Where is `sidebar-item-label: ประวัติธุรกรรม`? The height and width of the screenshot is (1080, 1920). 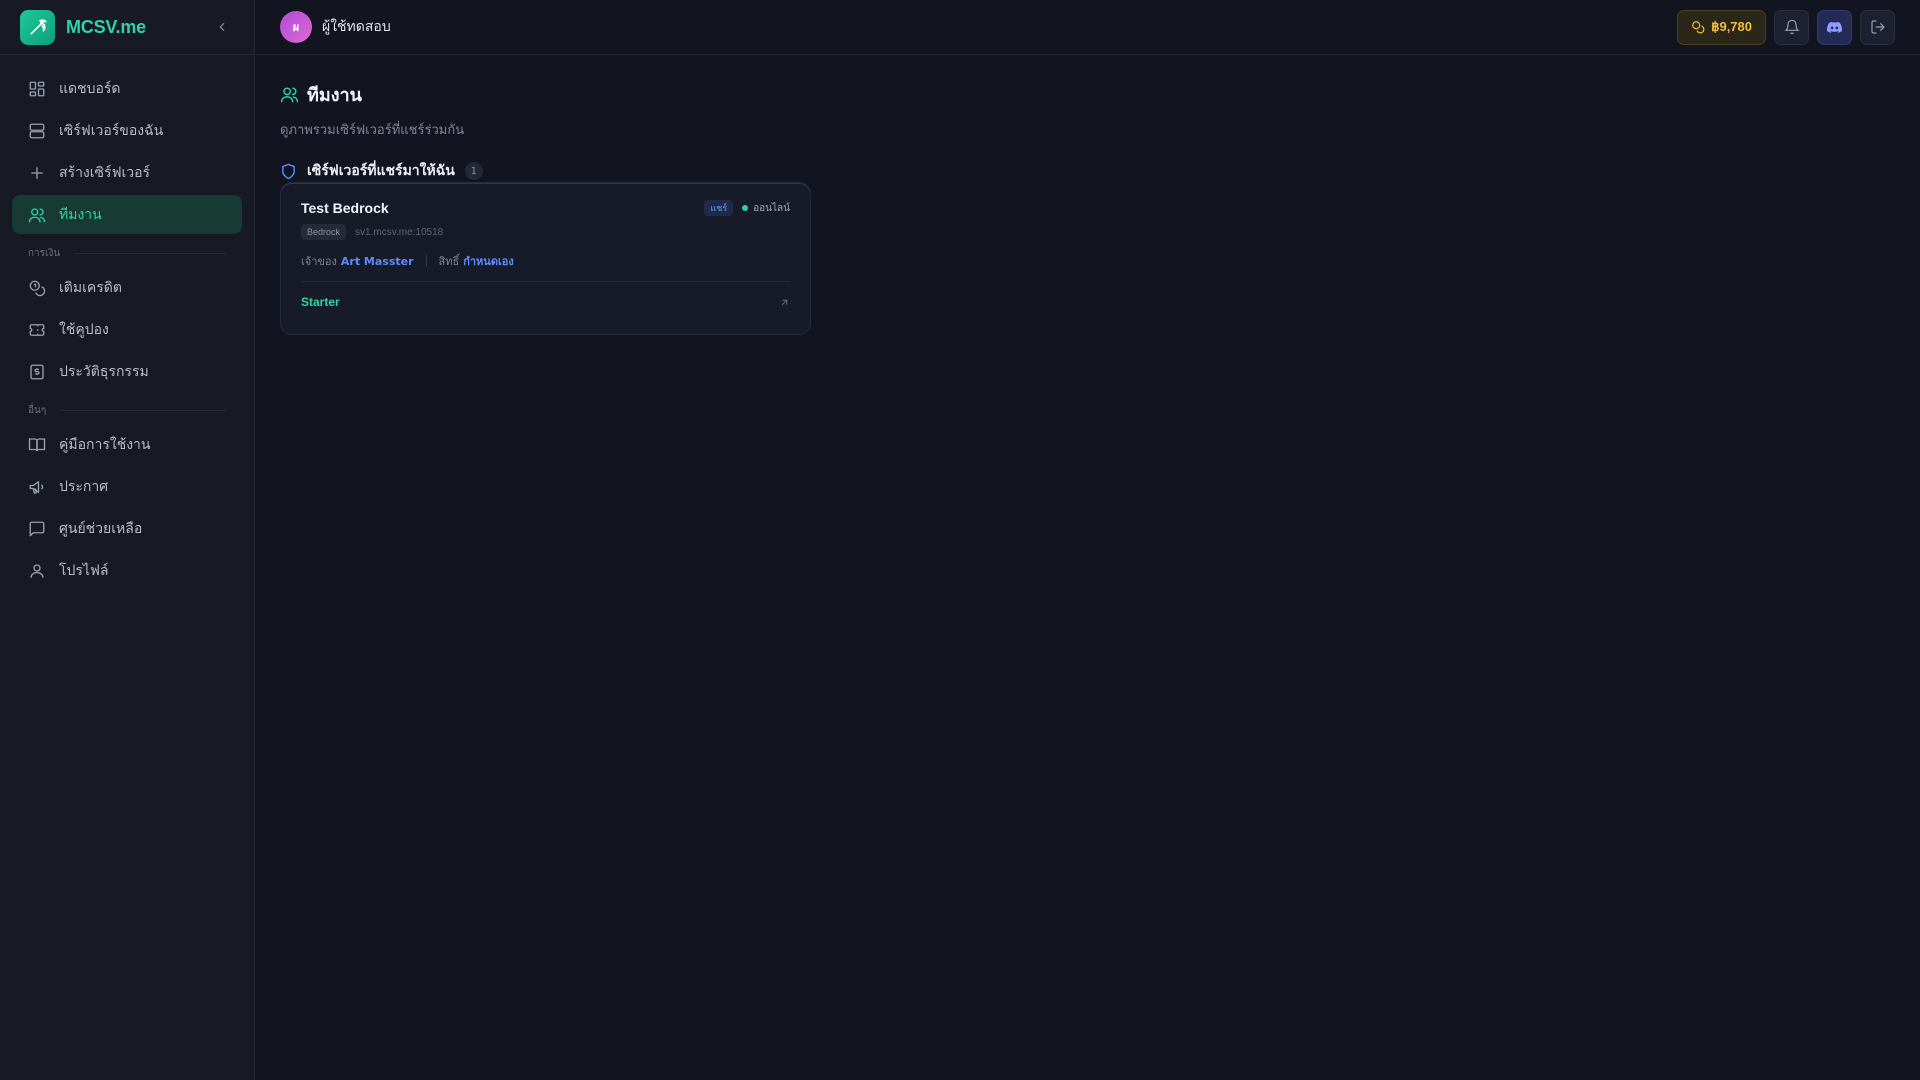
sidebar-item-label: ประวัติธุรกรรม is located at coordinates (104, 371).